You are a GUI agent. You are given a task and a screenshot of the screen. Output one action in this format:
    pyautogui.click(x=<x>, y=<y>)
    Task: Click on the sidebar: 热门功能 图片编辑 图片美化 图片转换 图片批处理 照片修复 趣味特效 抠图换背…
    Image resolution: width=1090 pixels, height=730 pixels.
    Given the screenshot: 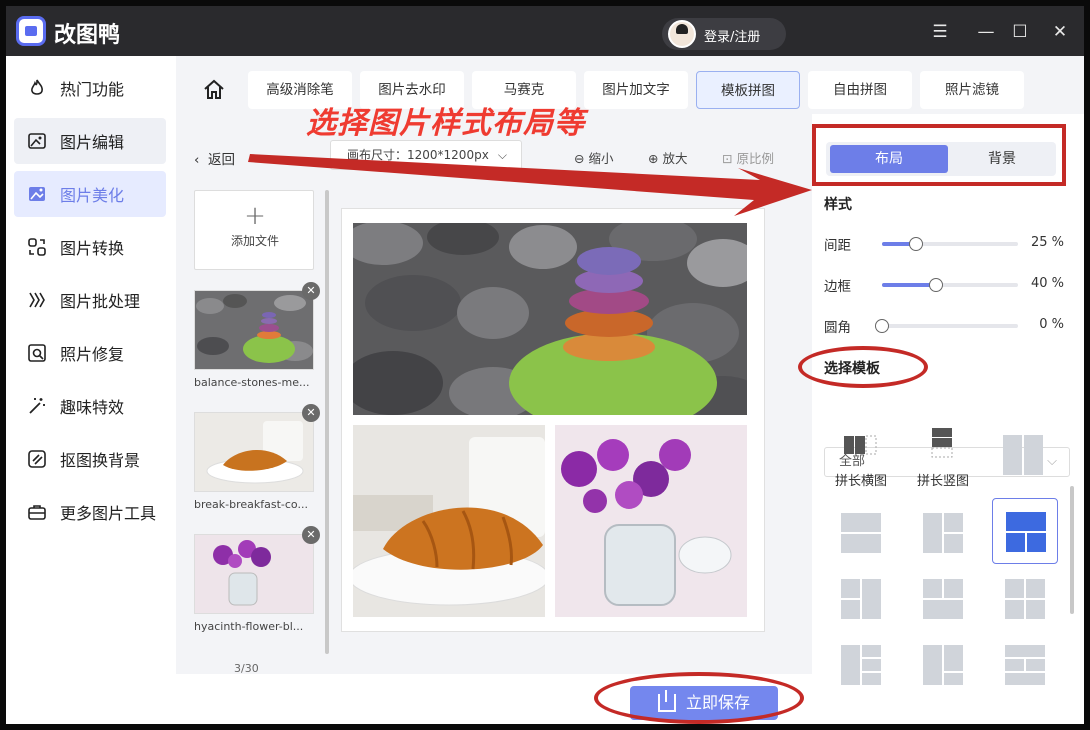 What is the action you would take?
    pyautogui.click(x=91, y=390)
    